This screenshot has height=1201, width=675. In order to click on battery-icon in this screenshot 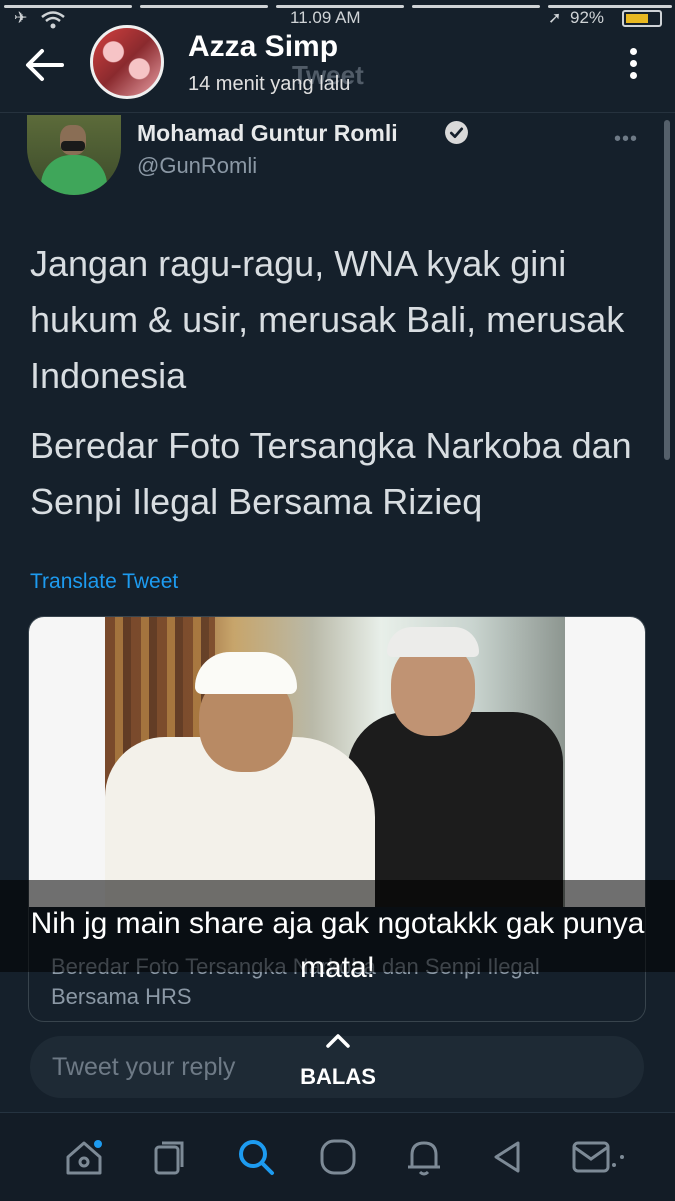, I will do `click(642, 18)`.